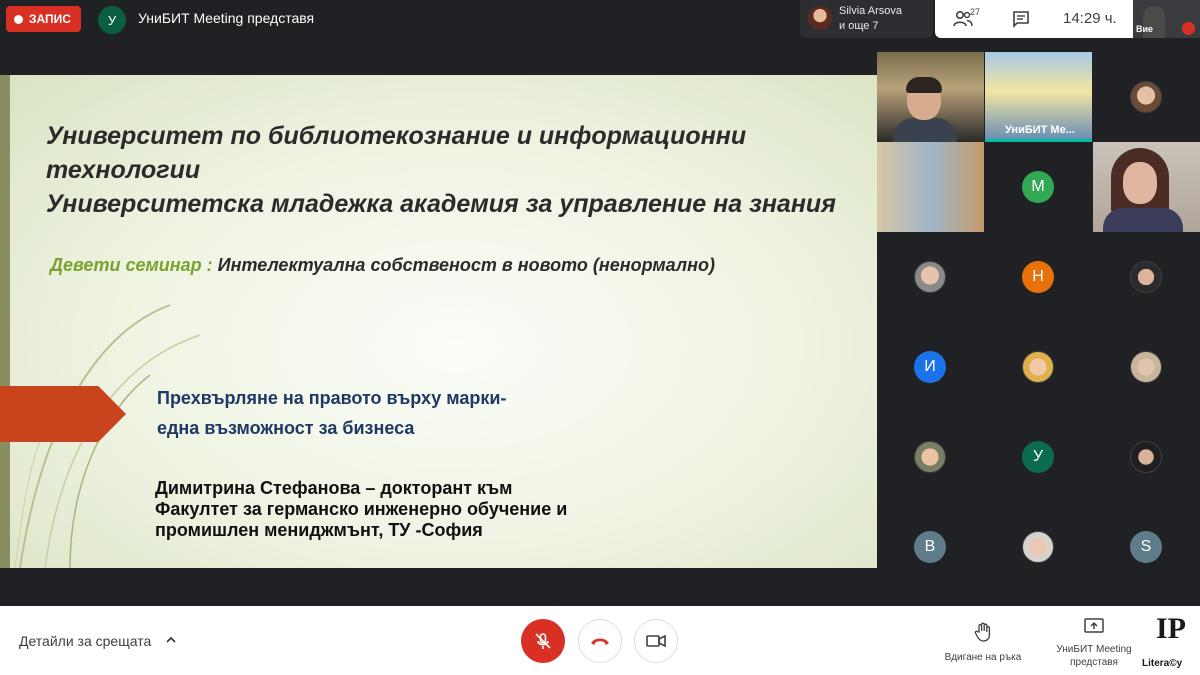  Describe the element at coordinates (1188, 28) in the screenshot. I see `self-mic-off-icon` at that location.